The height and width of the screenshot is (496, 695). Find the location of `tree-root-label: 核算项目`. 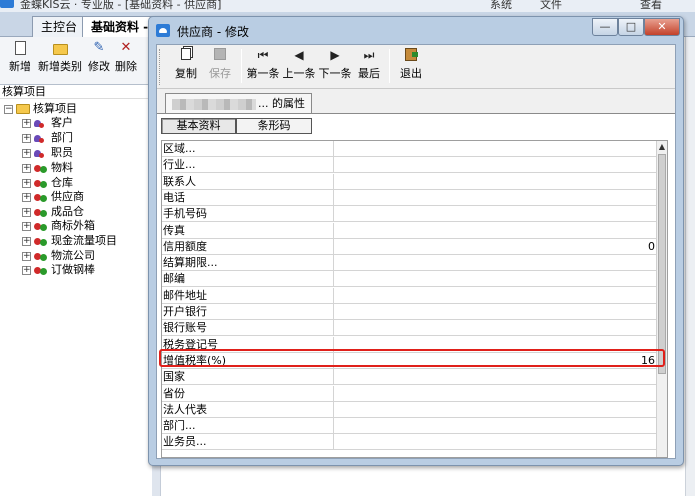

tree-root-label: 核算项目 is located at coordinates (55, 108).